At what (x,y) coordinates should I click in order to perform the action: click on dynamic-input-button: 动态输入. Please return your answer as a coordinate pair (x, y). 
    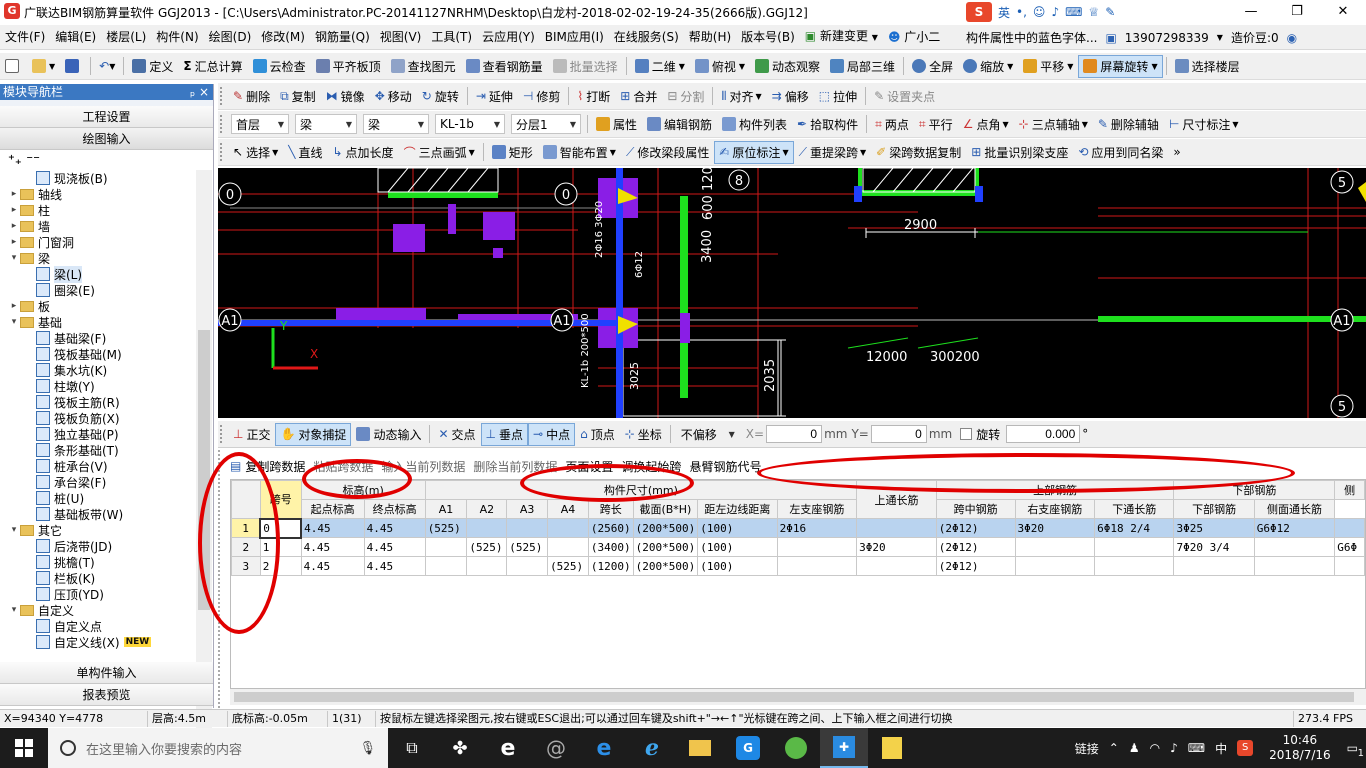
    Looking at the image, I should click on (388, 434).